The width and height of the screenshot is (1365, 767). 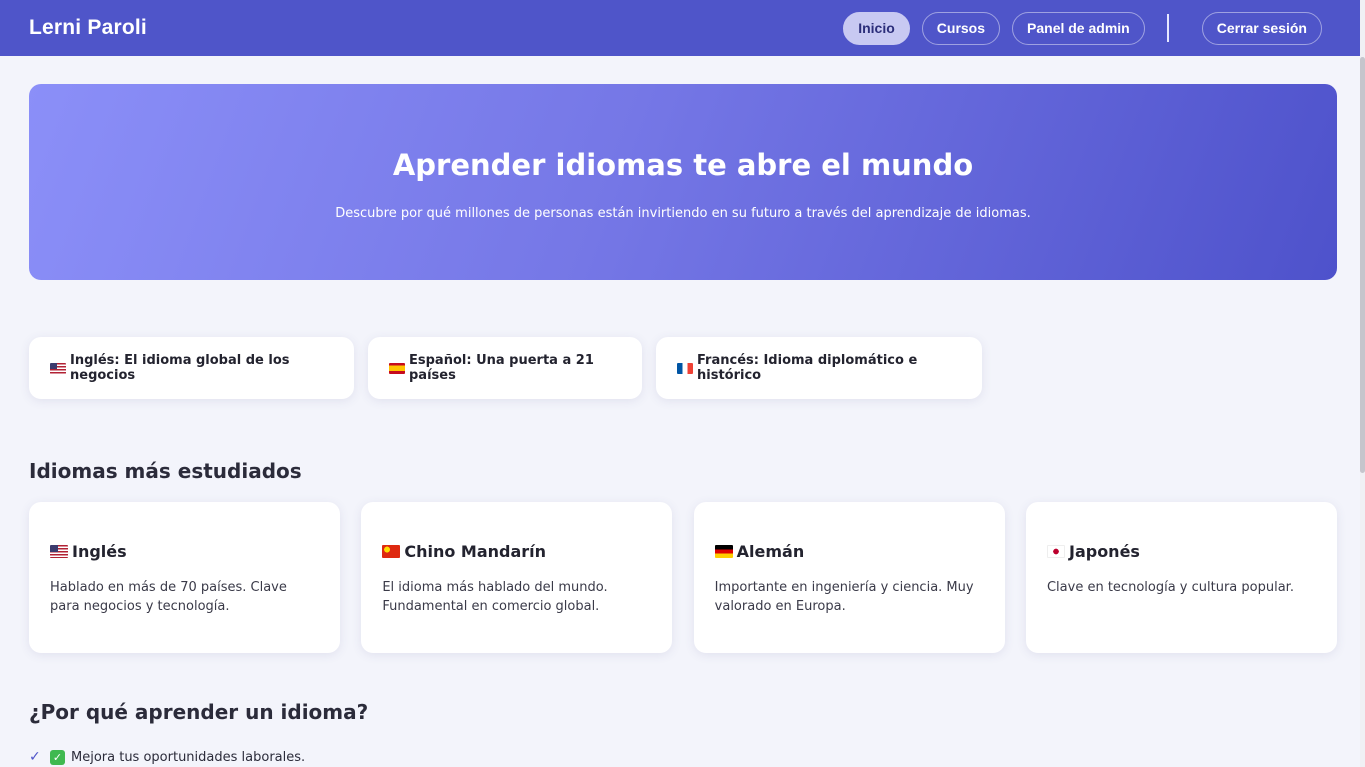 What do you see at coordinates (1261, 28) in the screenshot?
I see `logout-button: Cerrar sesión` at bounding box center [1261, 28].